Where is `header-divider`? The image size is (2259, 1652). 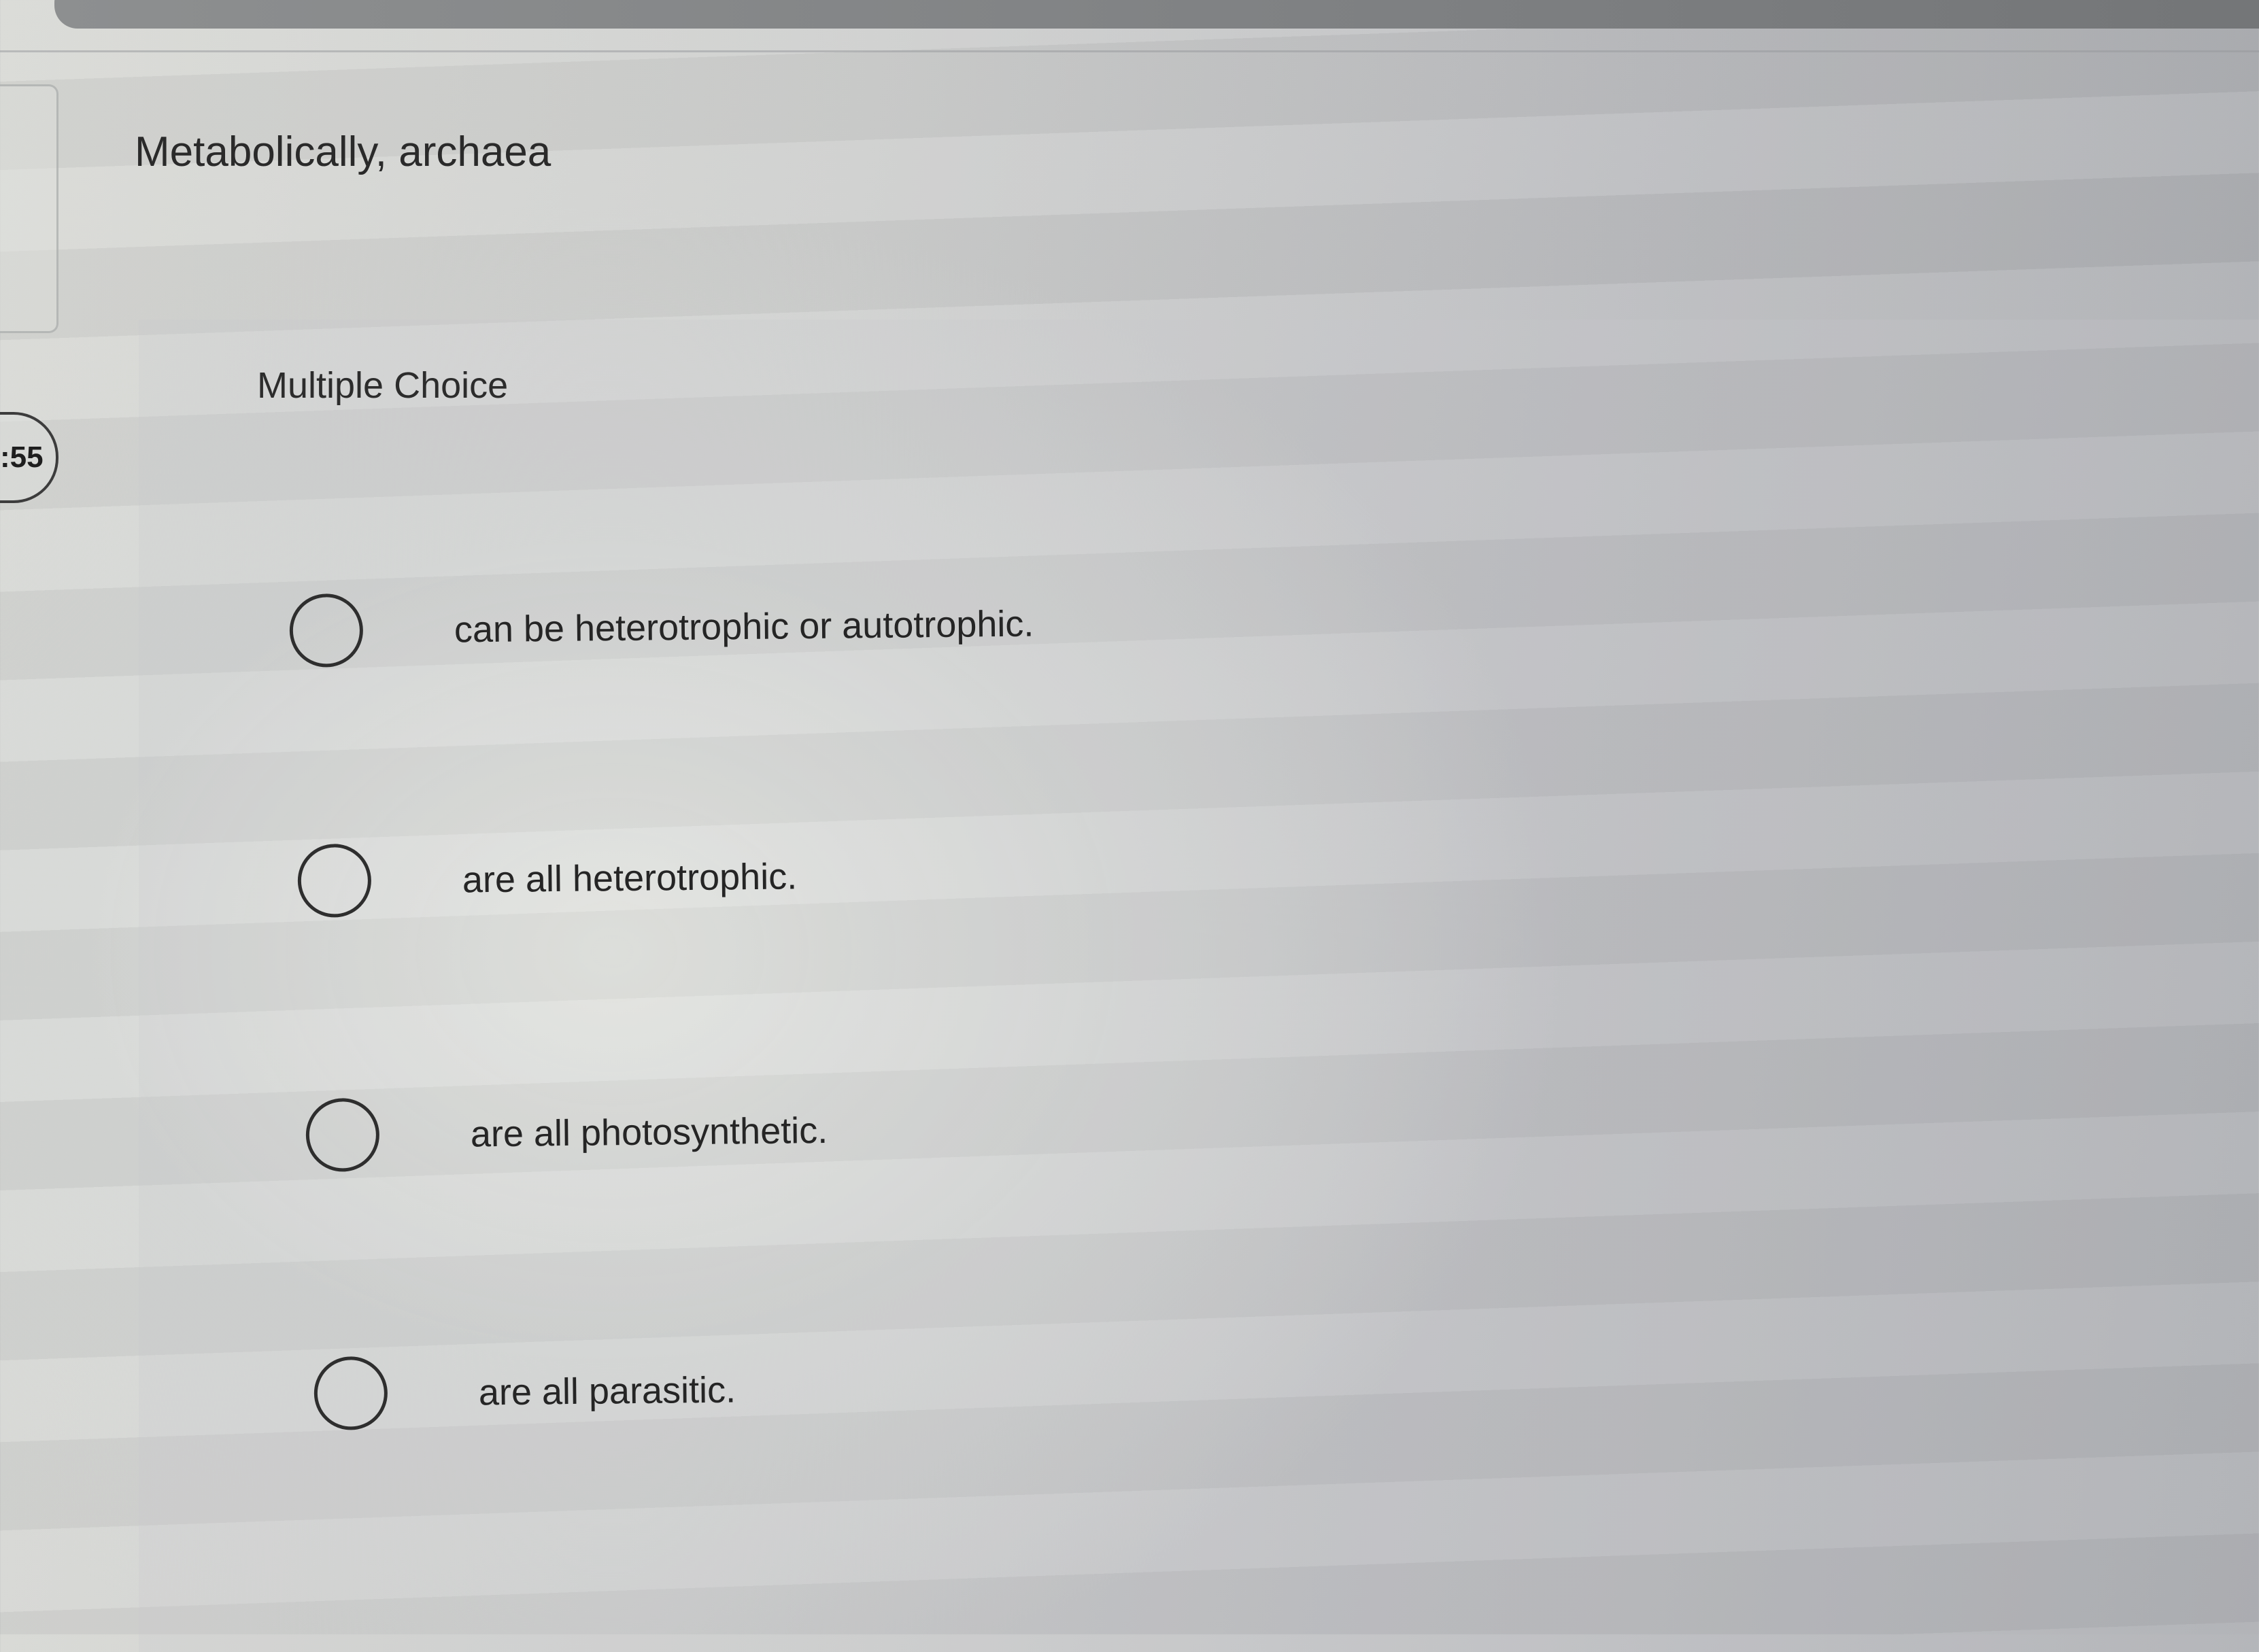 header-divider is located at coordinates (1129, 51).